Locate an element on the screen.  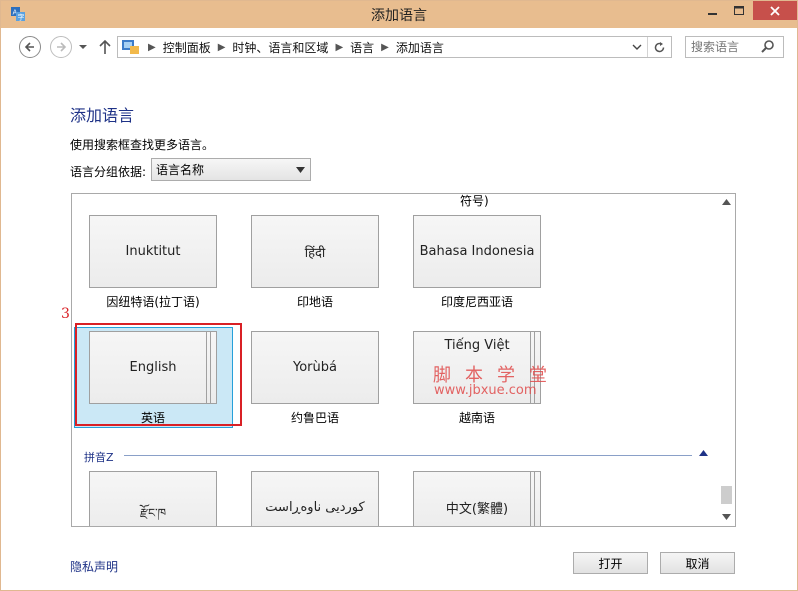
tile-native-name: हिंदी is located at coordinates (315, 253).